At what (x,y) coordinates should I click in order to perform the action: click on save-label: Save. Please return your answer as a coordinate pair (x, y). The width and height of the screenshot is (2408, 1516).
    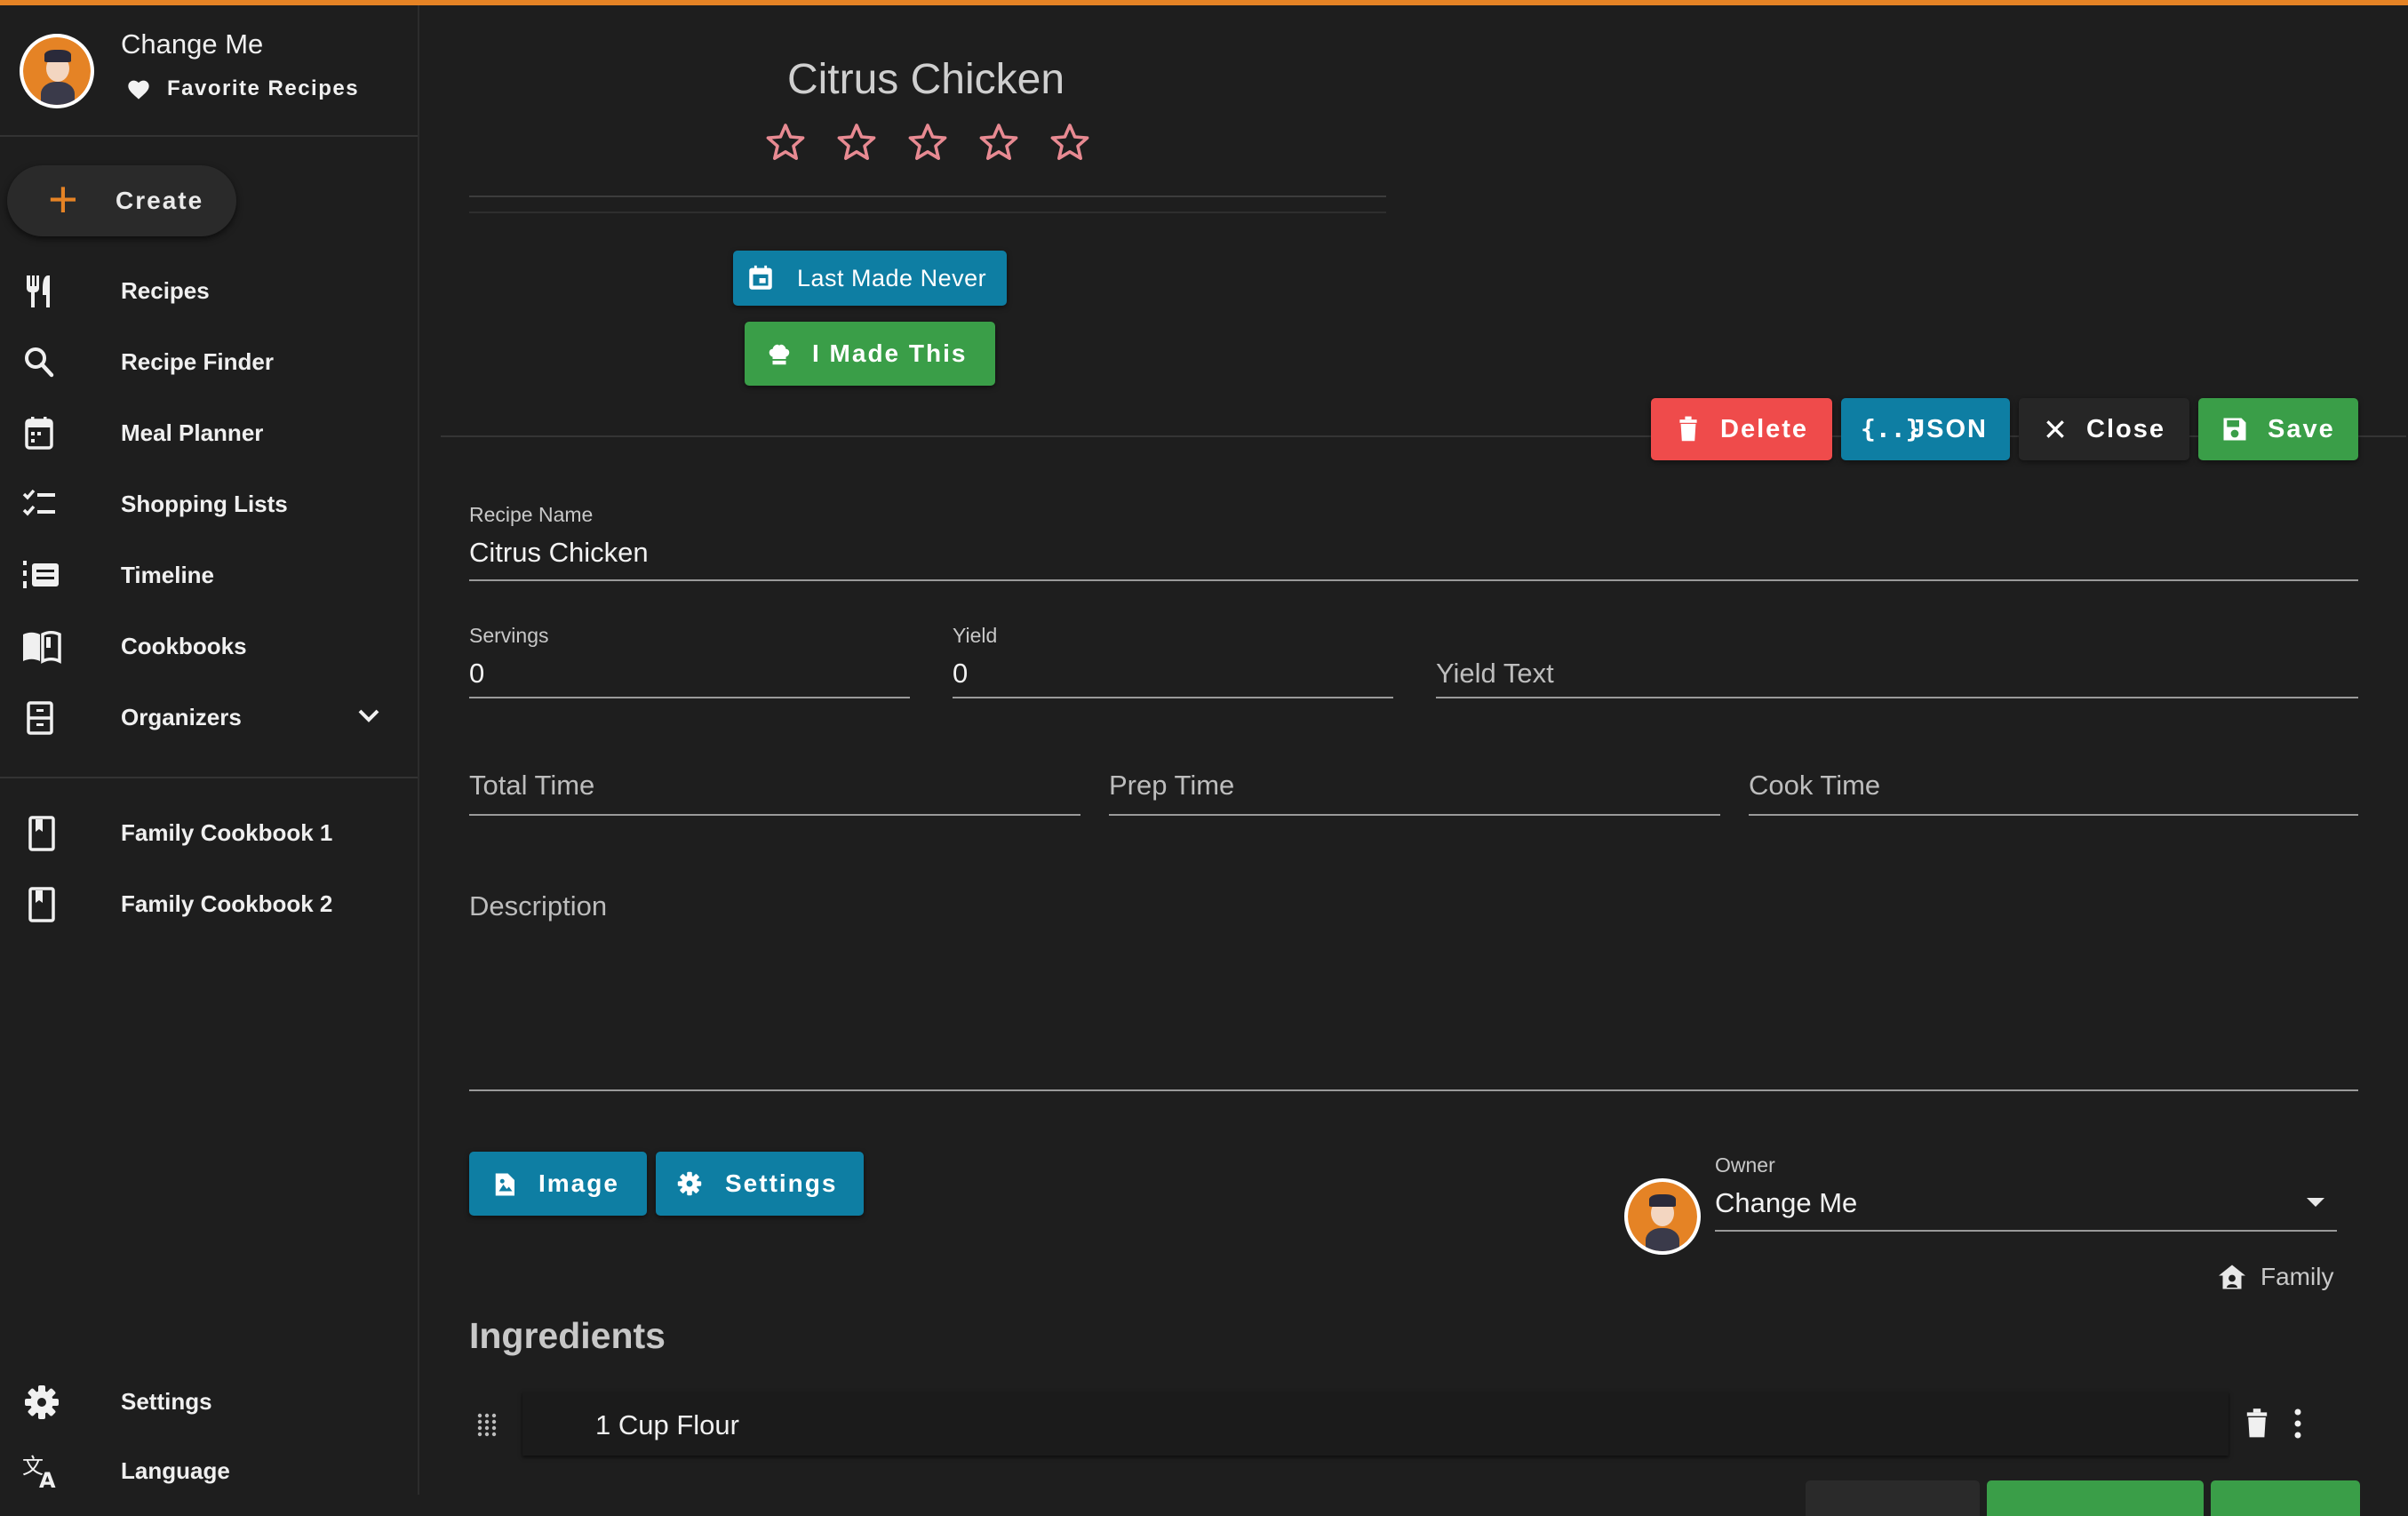
    Looking at the image, I should click on (2301, 429).